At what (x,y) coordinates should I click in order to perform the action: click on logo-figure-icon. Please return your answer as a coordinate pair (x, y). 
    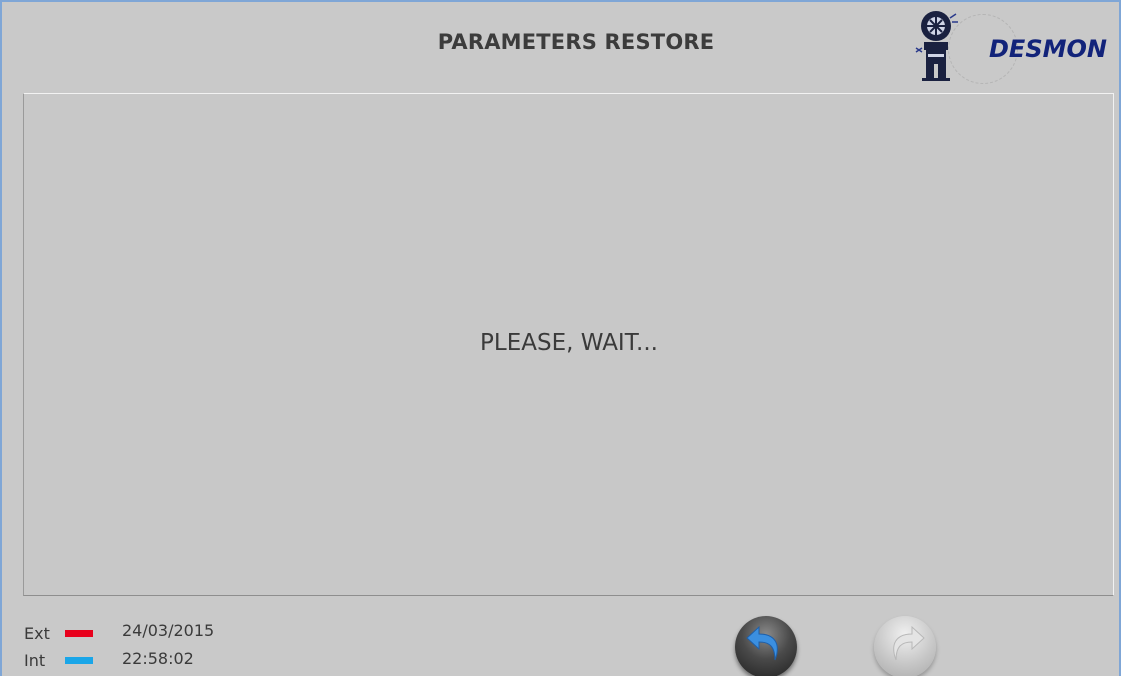
    Looking at the image, I should click on (936, 46).